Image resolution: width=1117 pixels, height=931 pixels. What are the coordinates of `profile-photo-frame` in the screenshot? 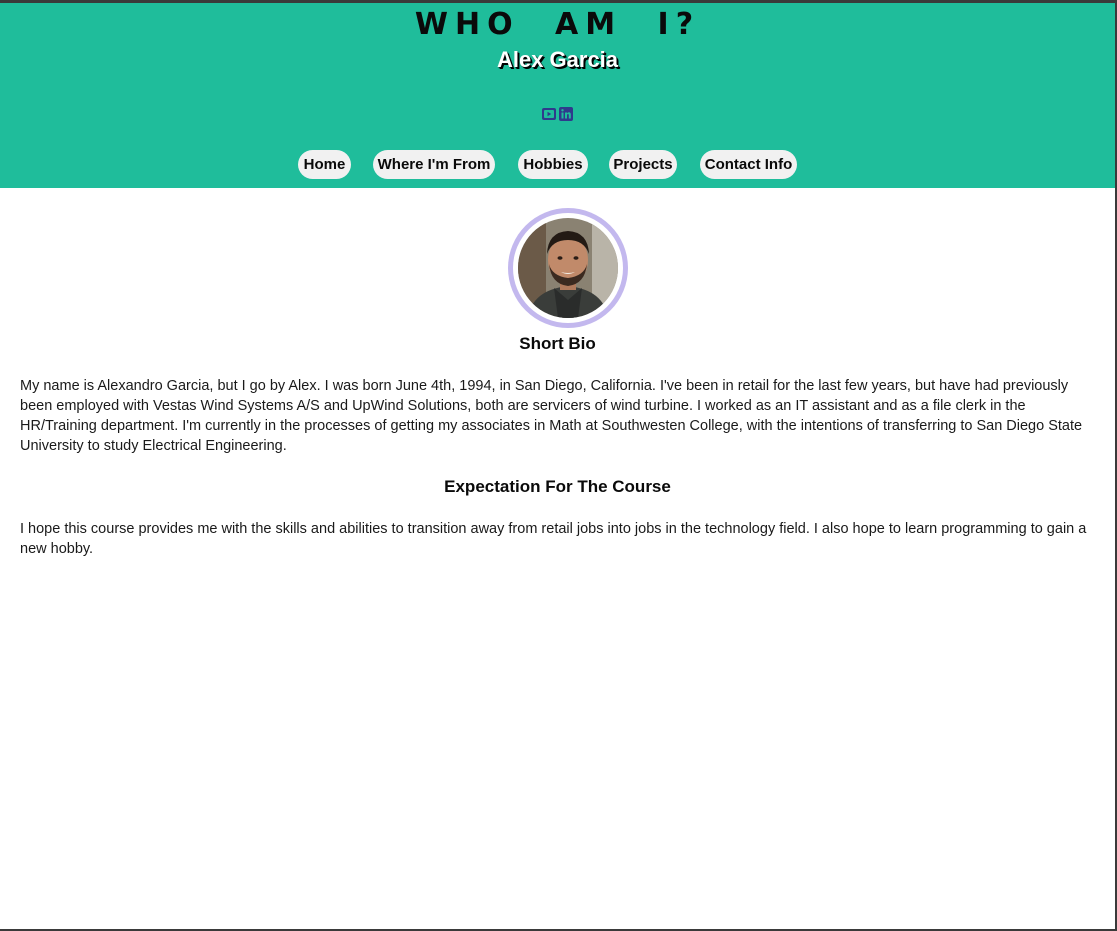 It's located at (568, 268).